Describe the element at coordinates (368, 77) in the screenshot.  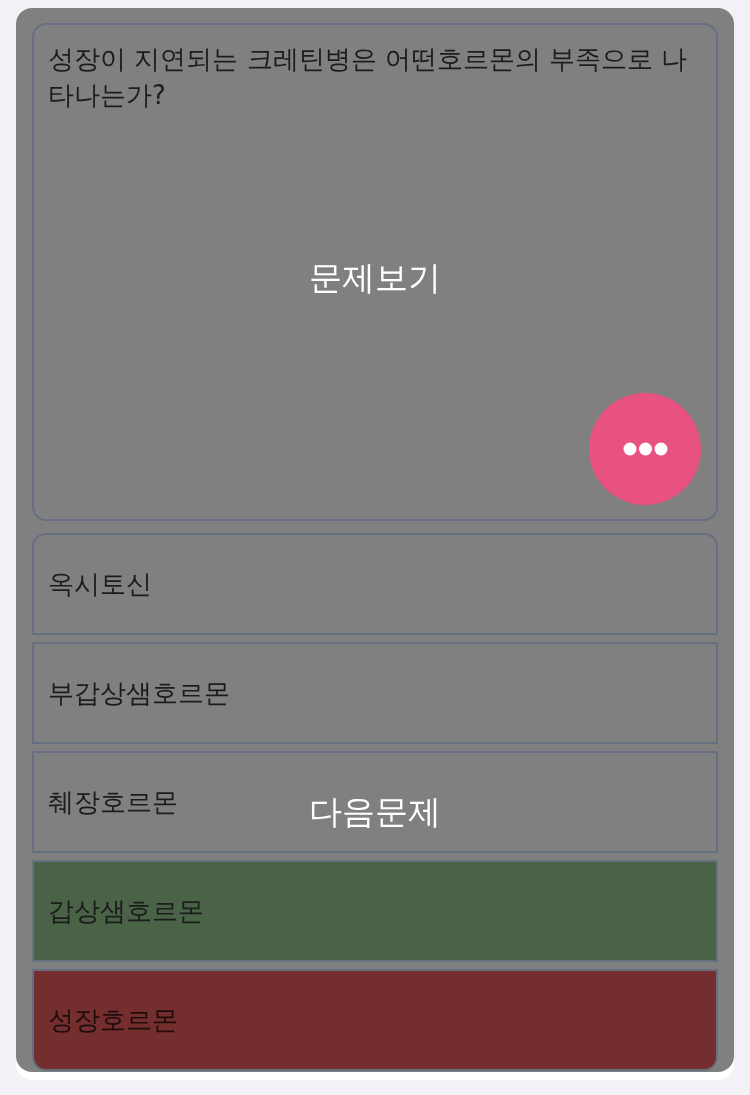
I see `question-text: 성장이 지연되는 크레틴병은 어떤호르몬의 부족으로 나타나는가?` at that location.